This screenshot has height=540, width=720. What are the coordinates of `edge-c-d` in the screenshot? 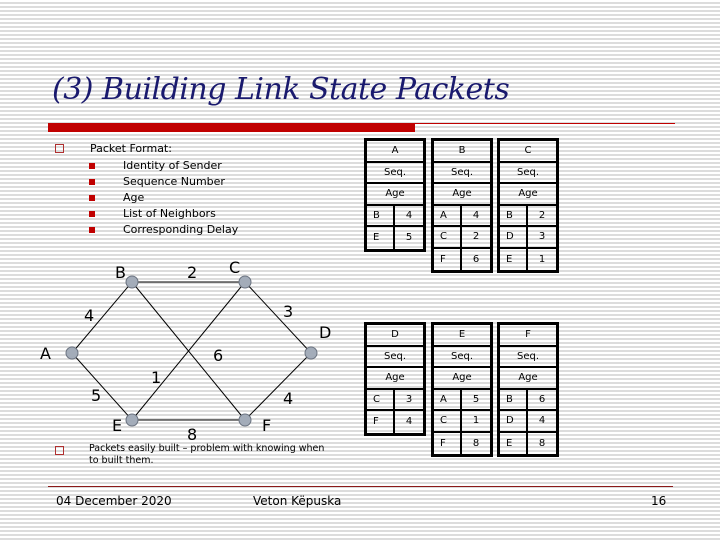 It's located at (278, 317).